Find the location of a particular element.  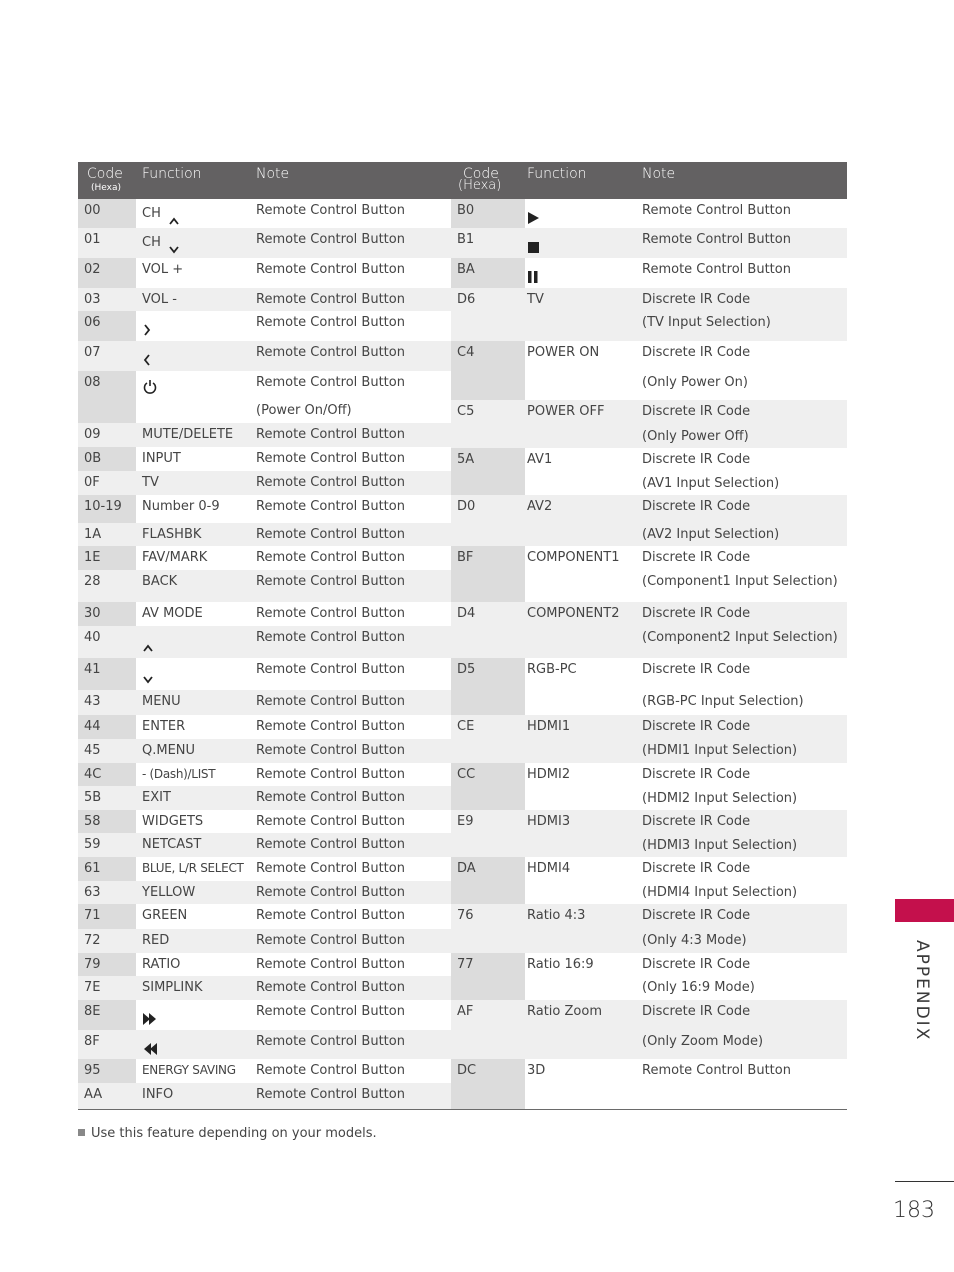

play-icon is located at coordinates (533, 218).